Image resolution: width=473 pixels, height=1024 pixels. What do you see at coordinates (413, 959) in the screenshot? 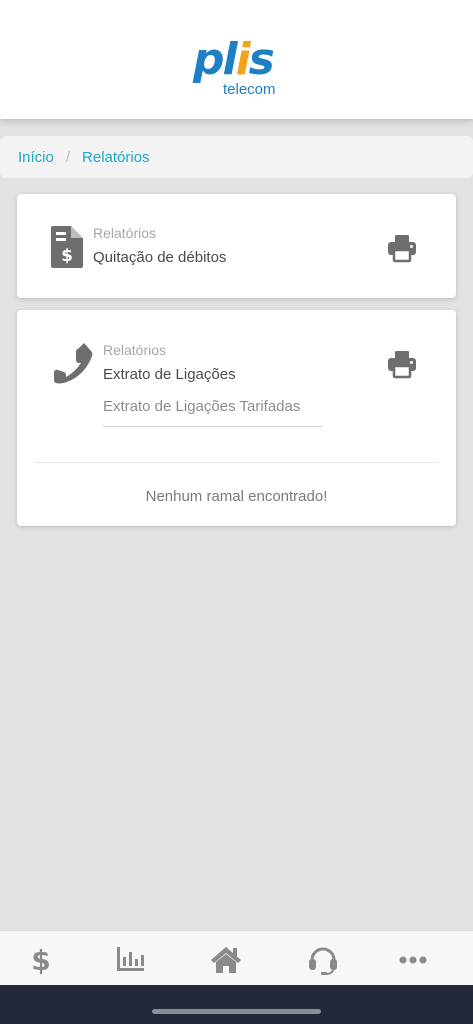
I see `nav-more-icon` at bounding box center [413, 959].